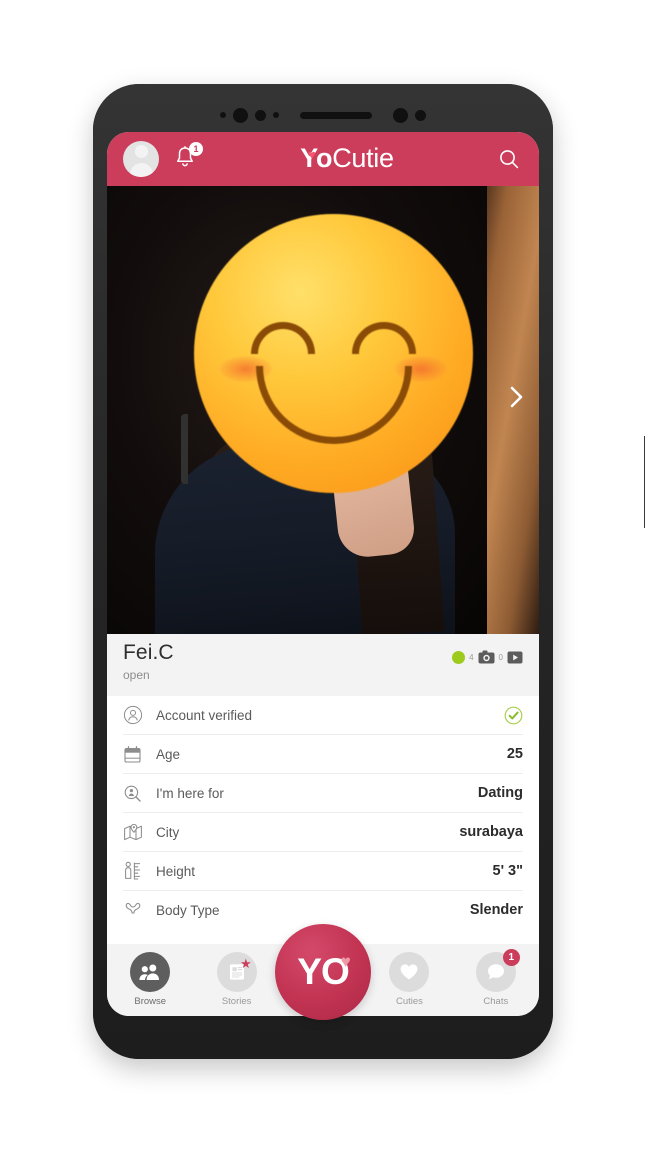  What do you see at coordinates (323, 665) in the screenshot?
I see `profile-summary-strip: Fei.C open 4 0` at bounding box center [323, 665].